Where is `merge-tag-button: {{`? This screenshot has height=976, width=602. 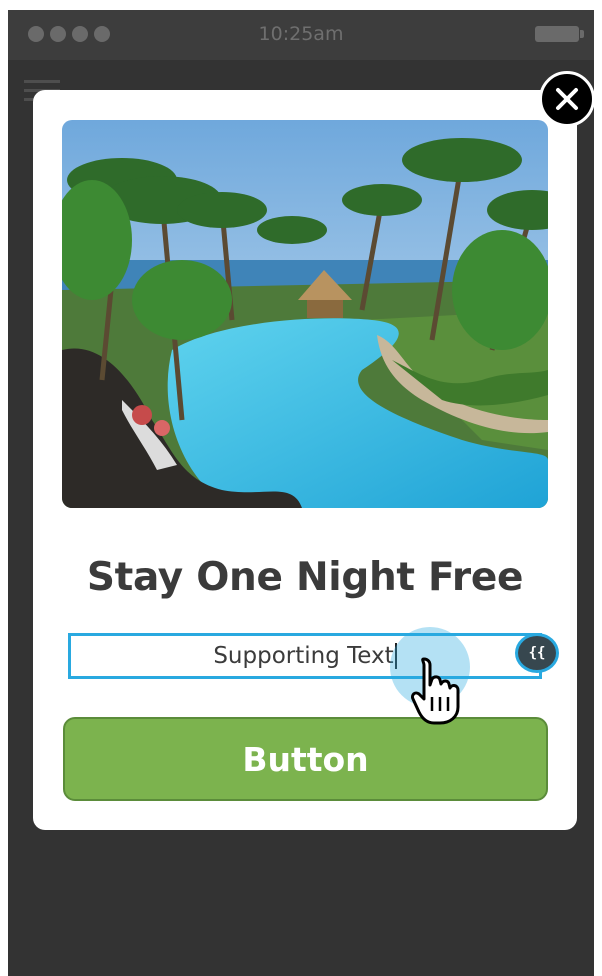
merge-tag-button: {{ is located at coordinates (537, 653).